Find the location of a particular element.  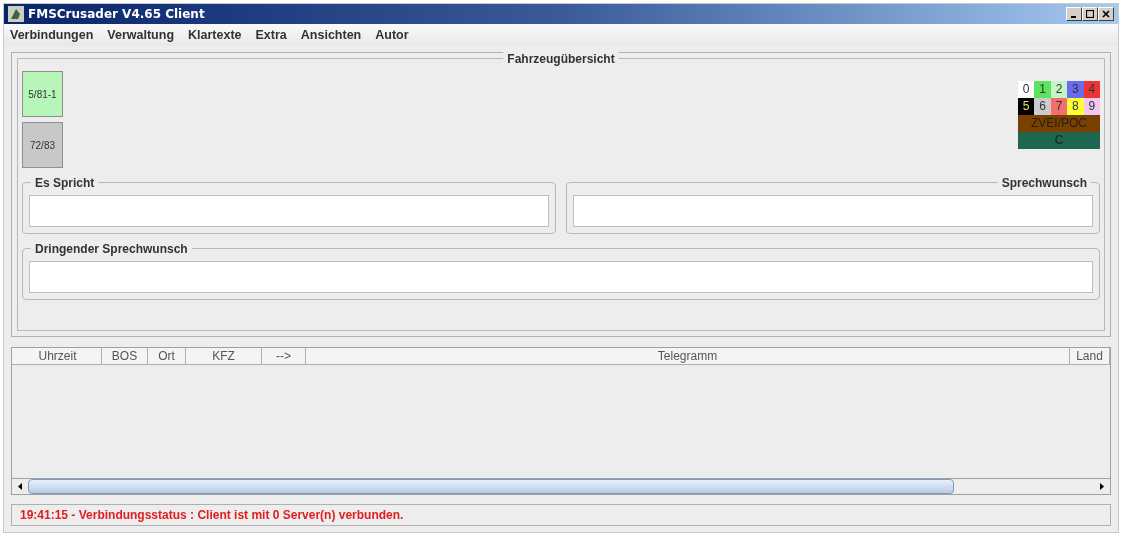

column-header: Land is located at coordinates (1090, 356).